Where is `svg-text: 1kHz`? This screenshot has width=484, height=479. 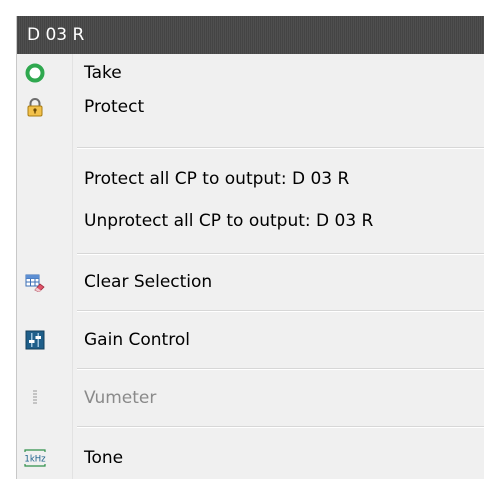
svg-text: 1kHz is located at coordinates (35, 460).